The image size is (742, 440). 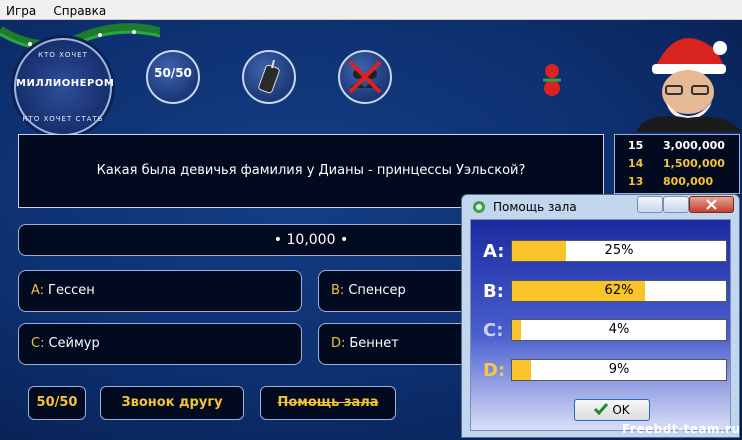 I want to click on ladder-level: 14, so click(x=636, y=163).